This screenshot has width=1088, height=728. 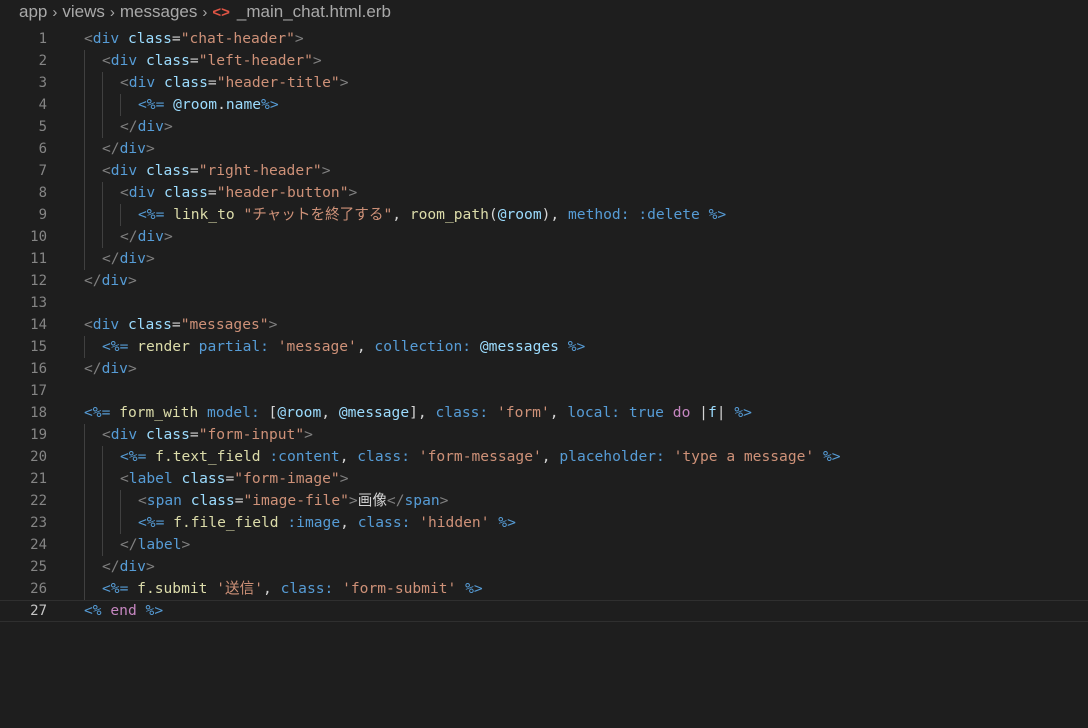 I want to click on code-text: </div>, so click(x=128, y=149).